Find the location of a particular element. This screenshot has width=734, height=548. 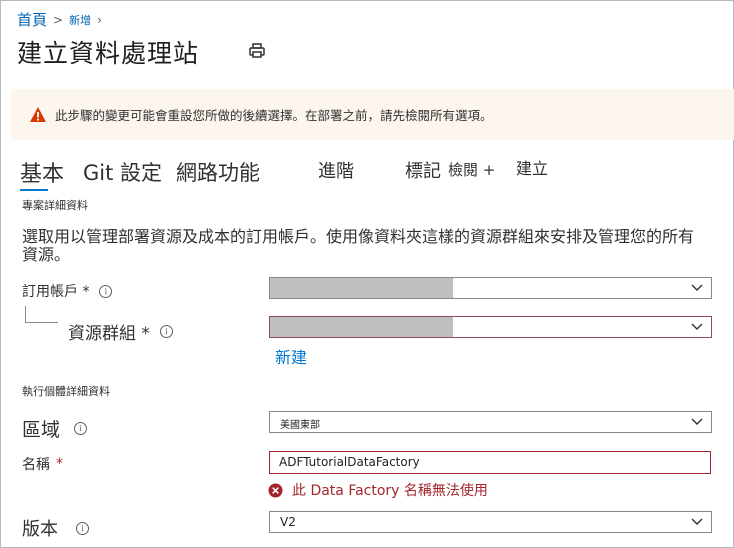

name-label: 名稱 * is located at coordinates (42, 464).